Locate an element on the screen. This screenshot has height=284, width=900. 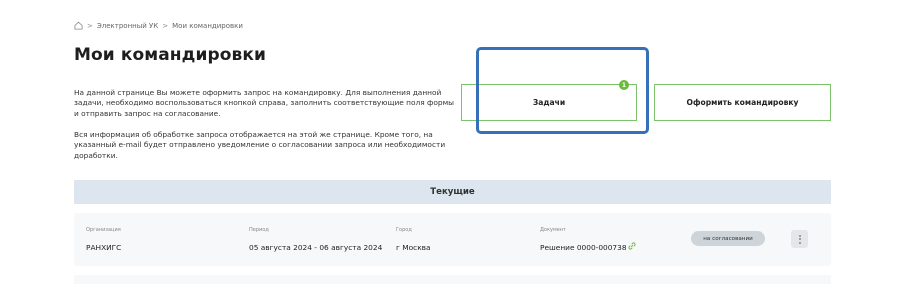
row-actions-button is located at coordinates (799, 239).